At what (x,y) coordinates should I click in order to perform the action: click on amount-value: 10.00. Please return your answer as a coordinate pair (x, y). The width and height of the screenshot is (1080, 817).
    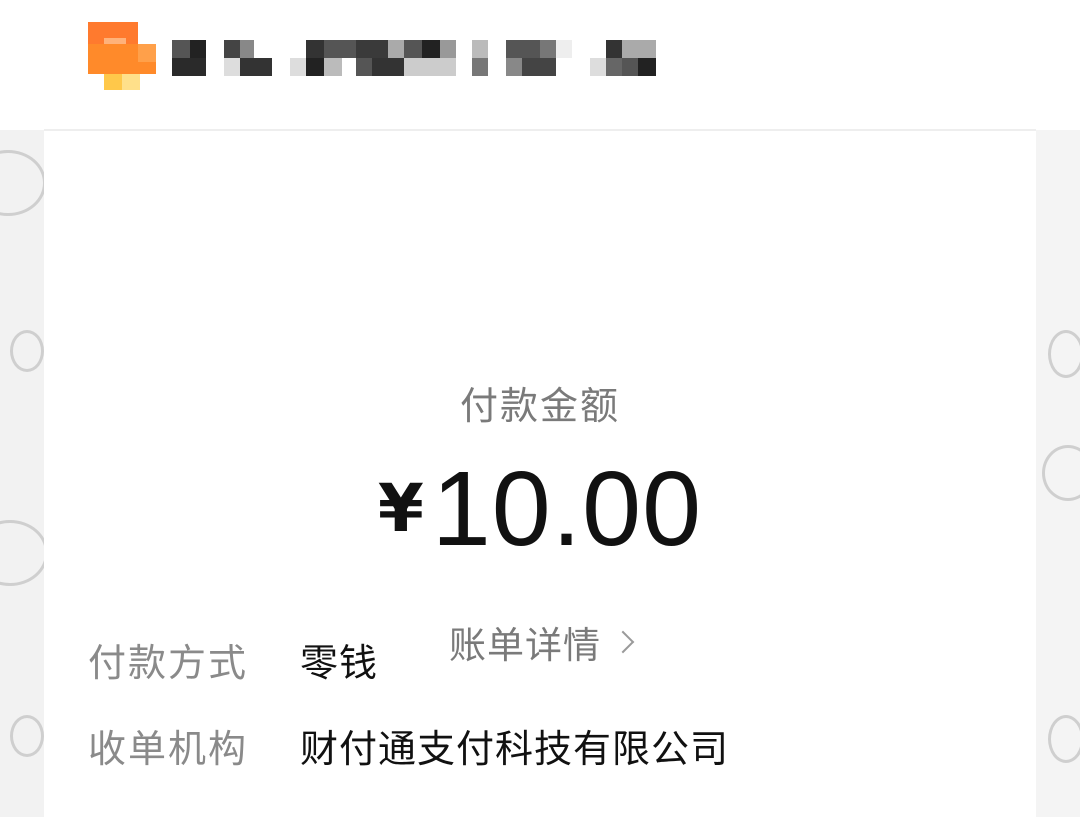
    Looking at the image, I should click on (567, 509).